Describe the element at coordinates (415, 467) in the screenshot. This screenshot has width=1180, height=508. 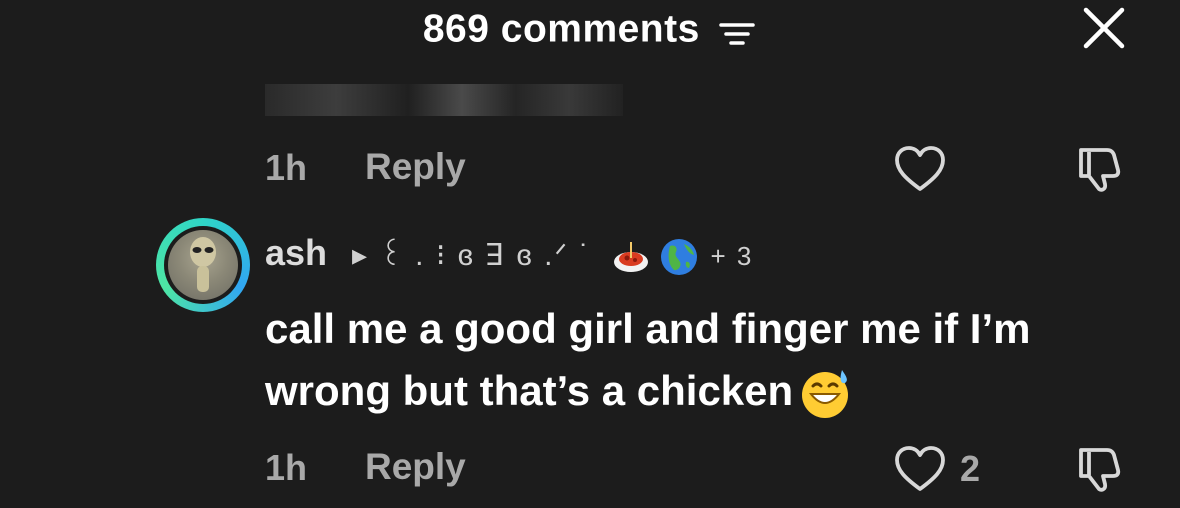
I see `reply-button: Reply` at that location.